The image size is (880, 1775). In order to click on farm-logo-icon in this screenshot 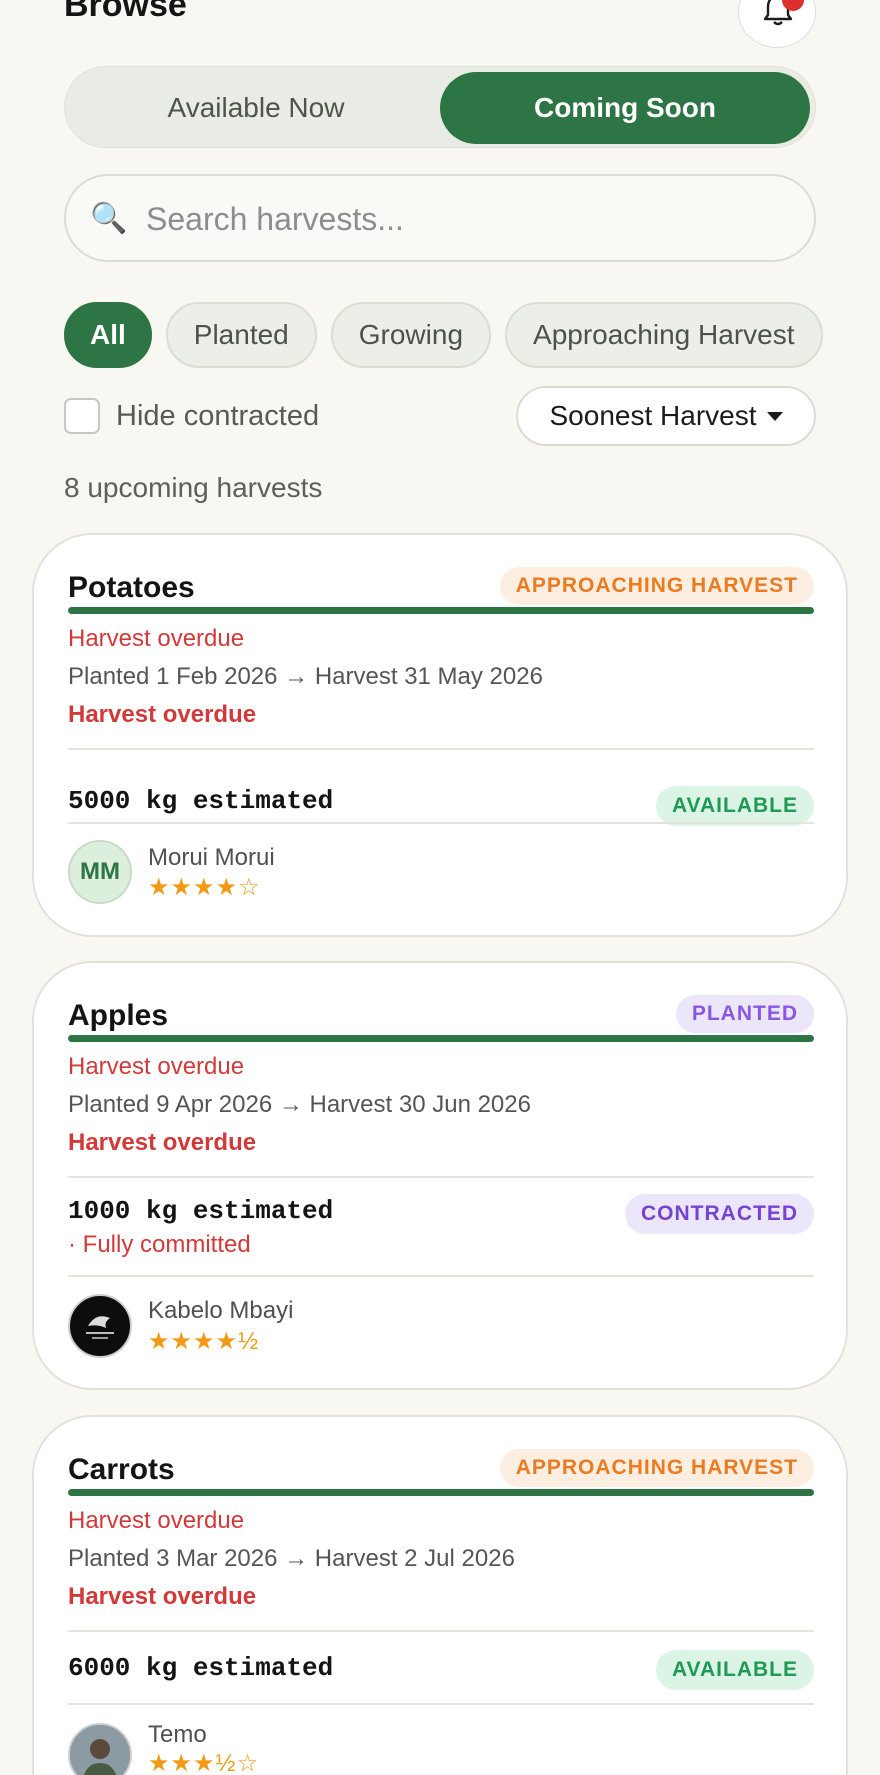, I will do `click(100, 1326)`.